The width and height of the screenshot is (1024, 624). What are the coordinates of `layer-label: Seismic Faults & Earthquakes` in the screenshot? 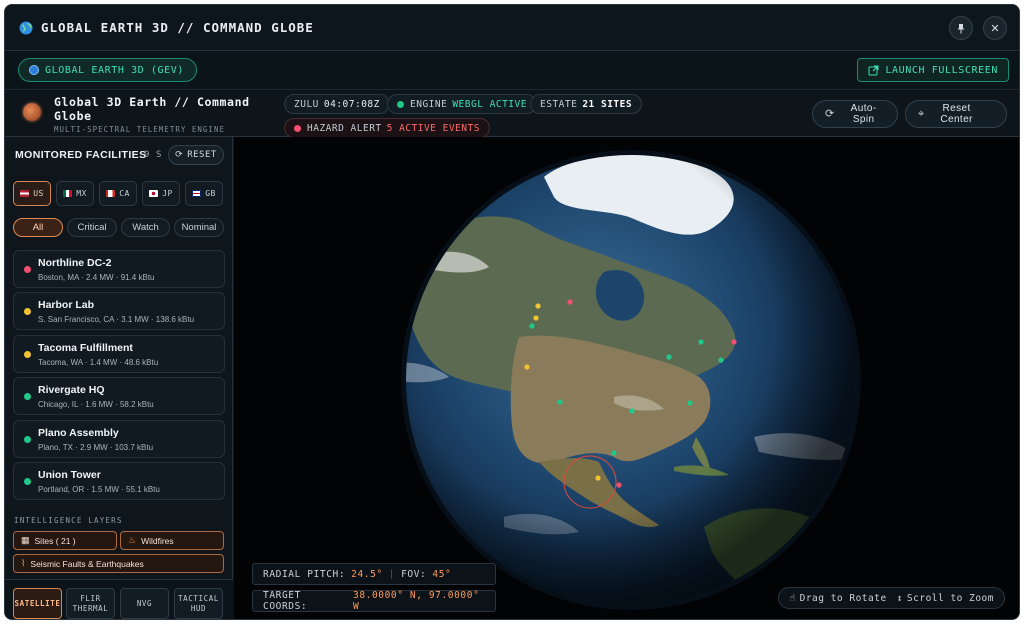 It's located at (87, 563).